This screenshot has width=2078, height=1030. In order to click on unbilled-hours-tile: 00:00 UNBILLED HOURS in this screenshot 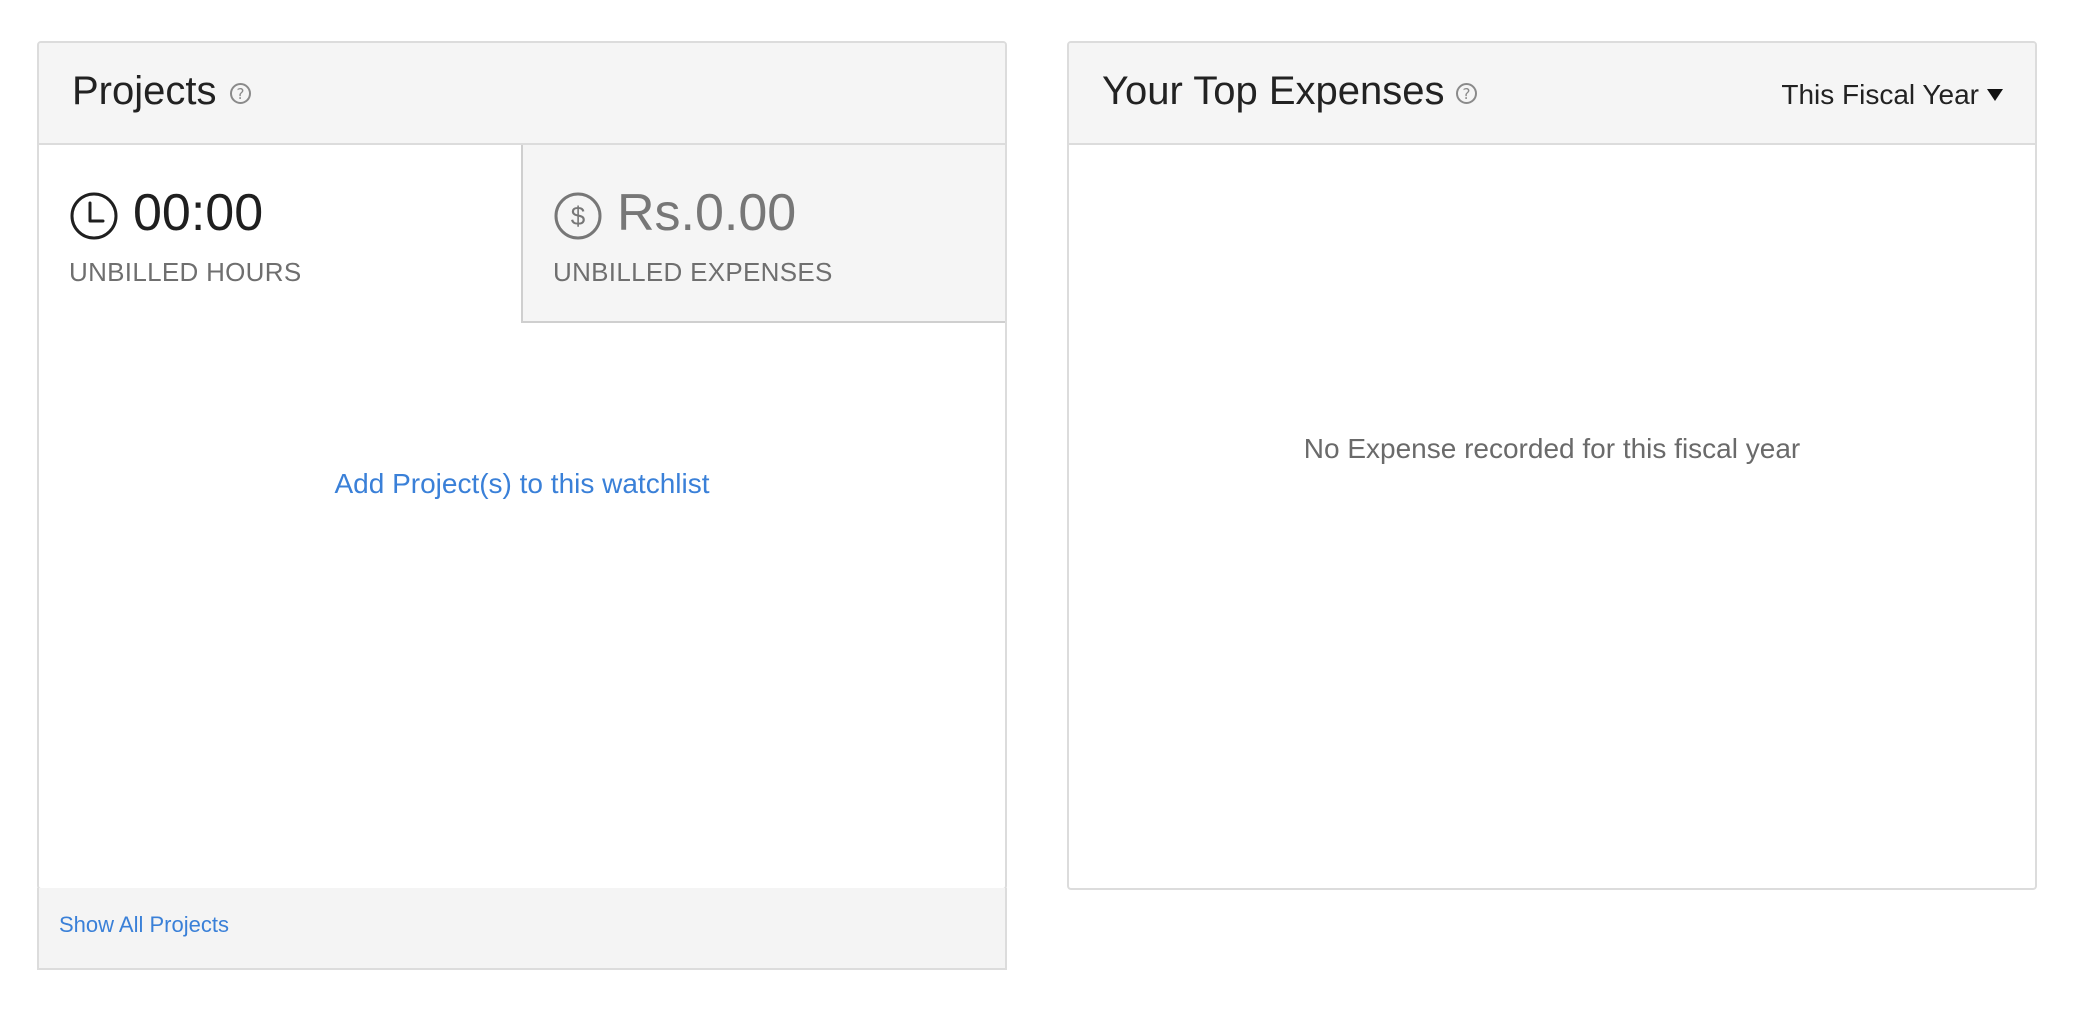, I will do `click(281, 234)`.